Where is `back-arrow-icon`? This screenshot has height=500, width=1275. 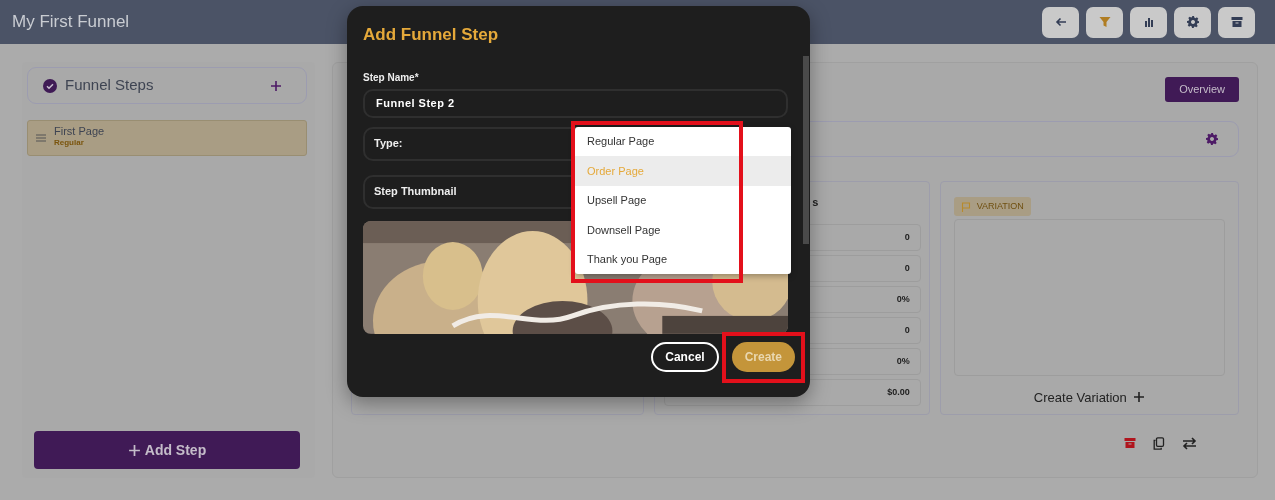
back-arrow-icon is located at coordinates (1060, 22).